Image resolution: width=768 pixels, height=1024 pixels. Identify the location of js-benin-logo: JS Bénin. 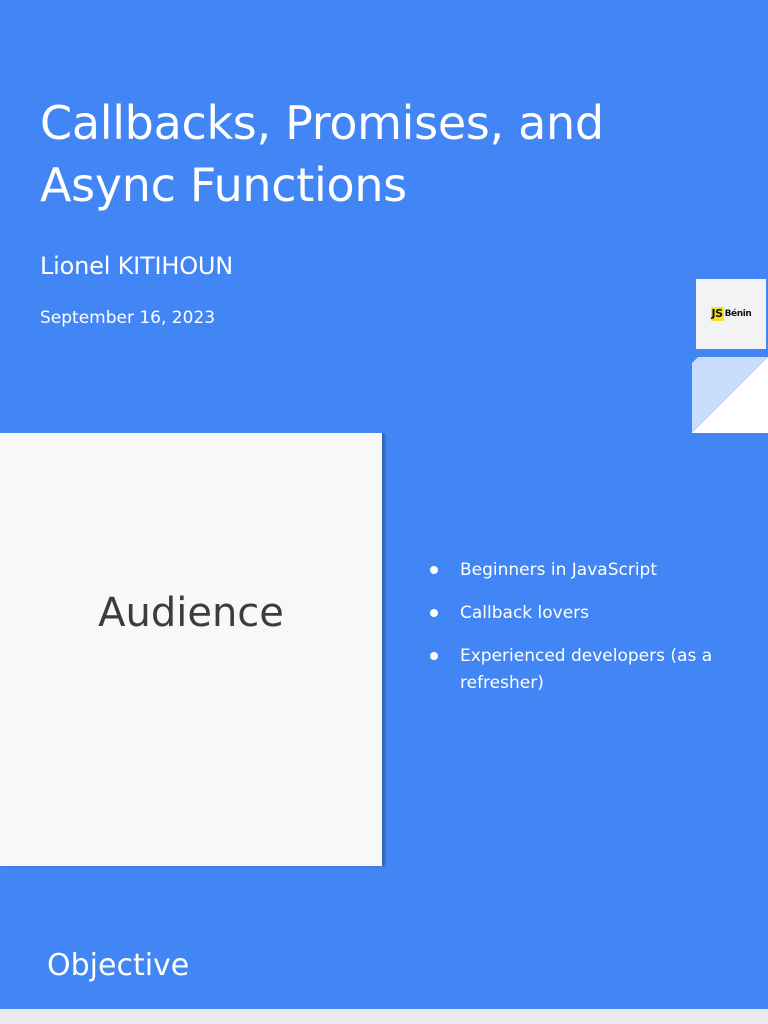
(731, 314).